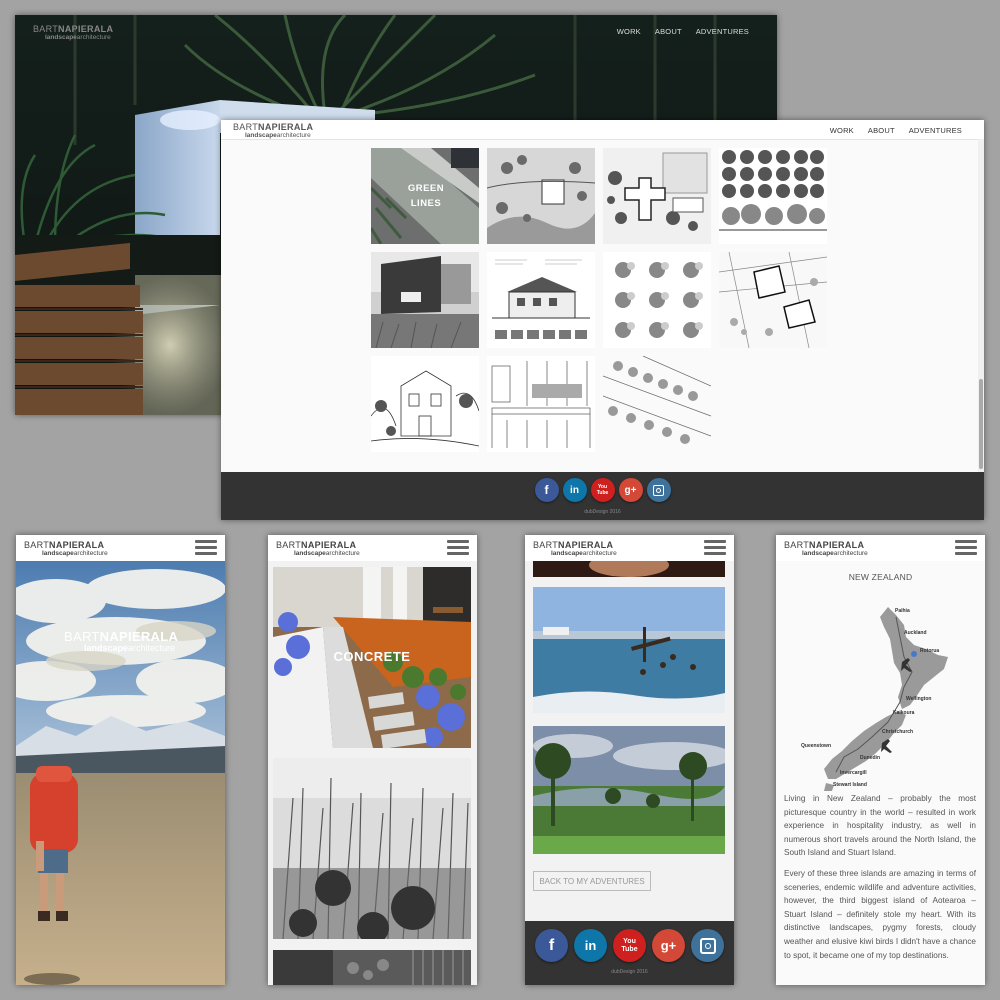 The width and height of the screenshot is (1000, 1000). Describe the element at coordinates (930, 651) in the screenshot. I see `place-label: Rotorua` at that location.